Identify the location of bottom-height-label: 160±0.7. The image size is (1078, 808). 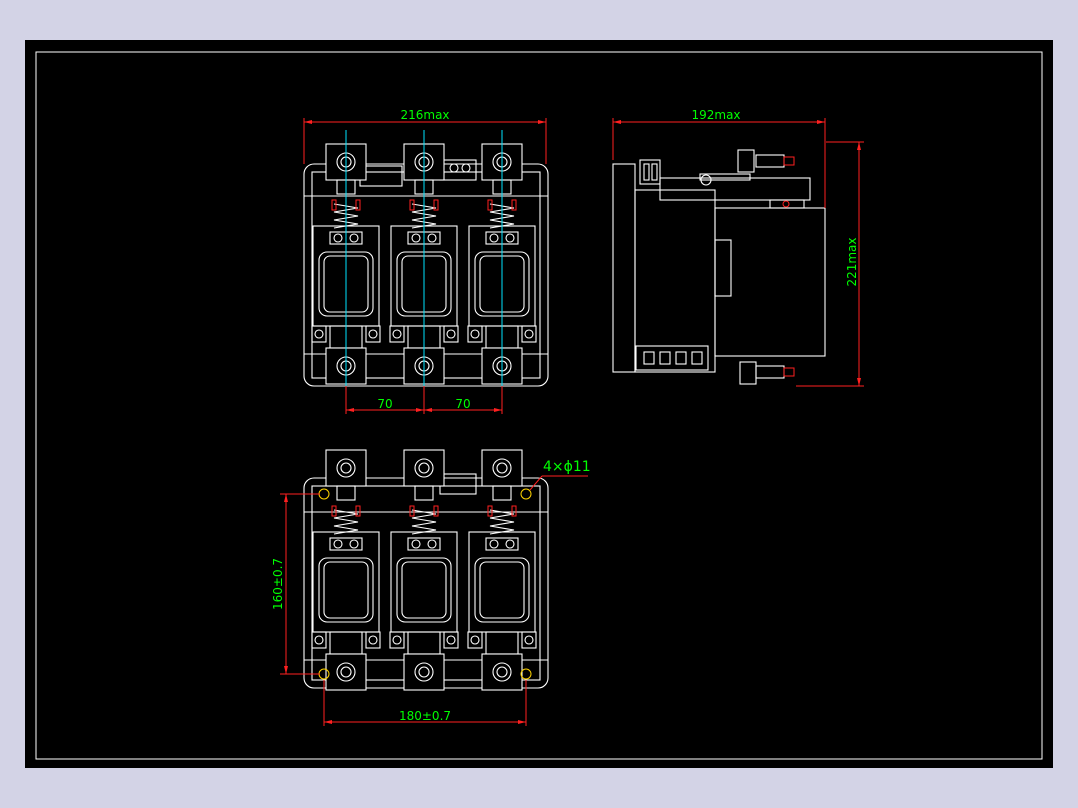
(278, 584).